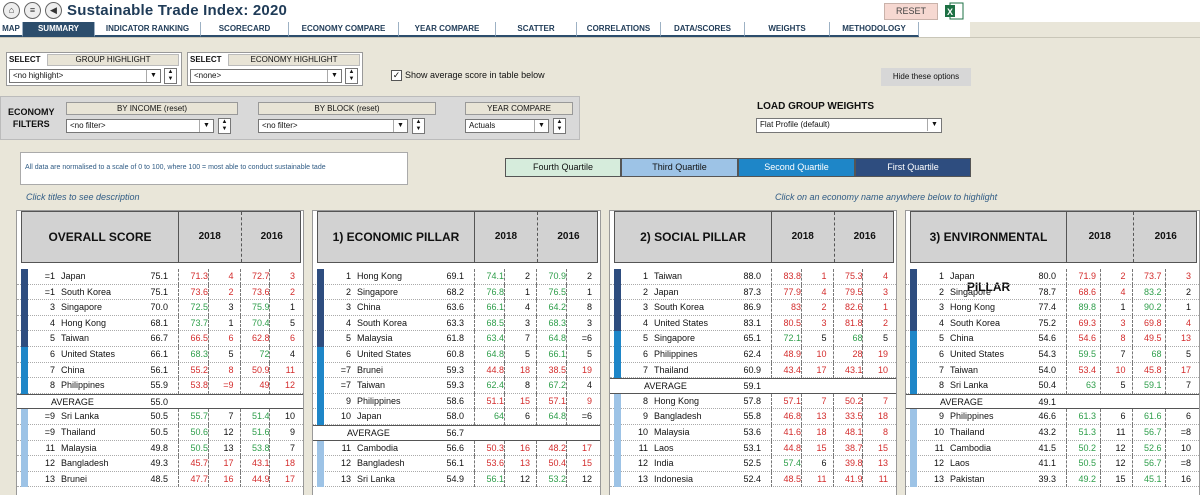  Describe the element at coordinates (53, 10) in the screenshot. I see `back-icon: ◀` at that location.